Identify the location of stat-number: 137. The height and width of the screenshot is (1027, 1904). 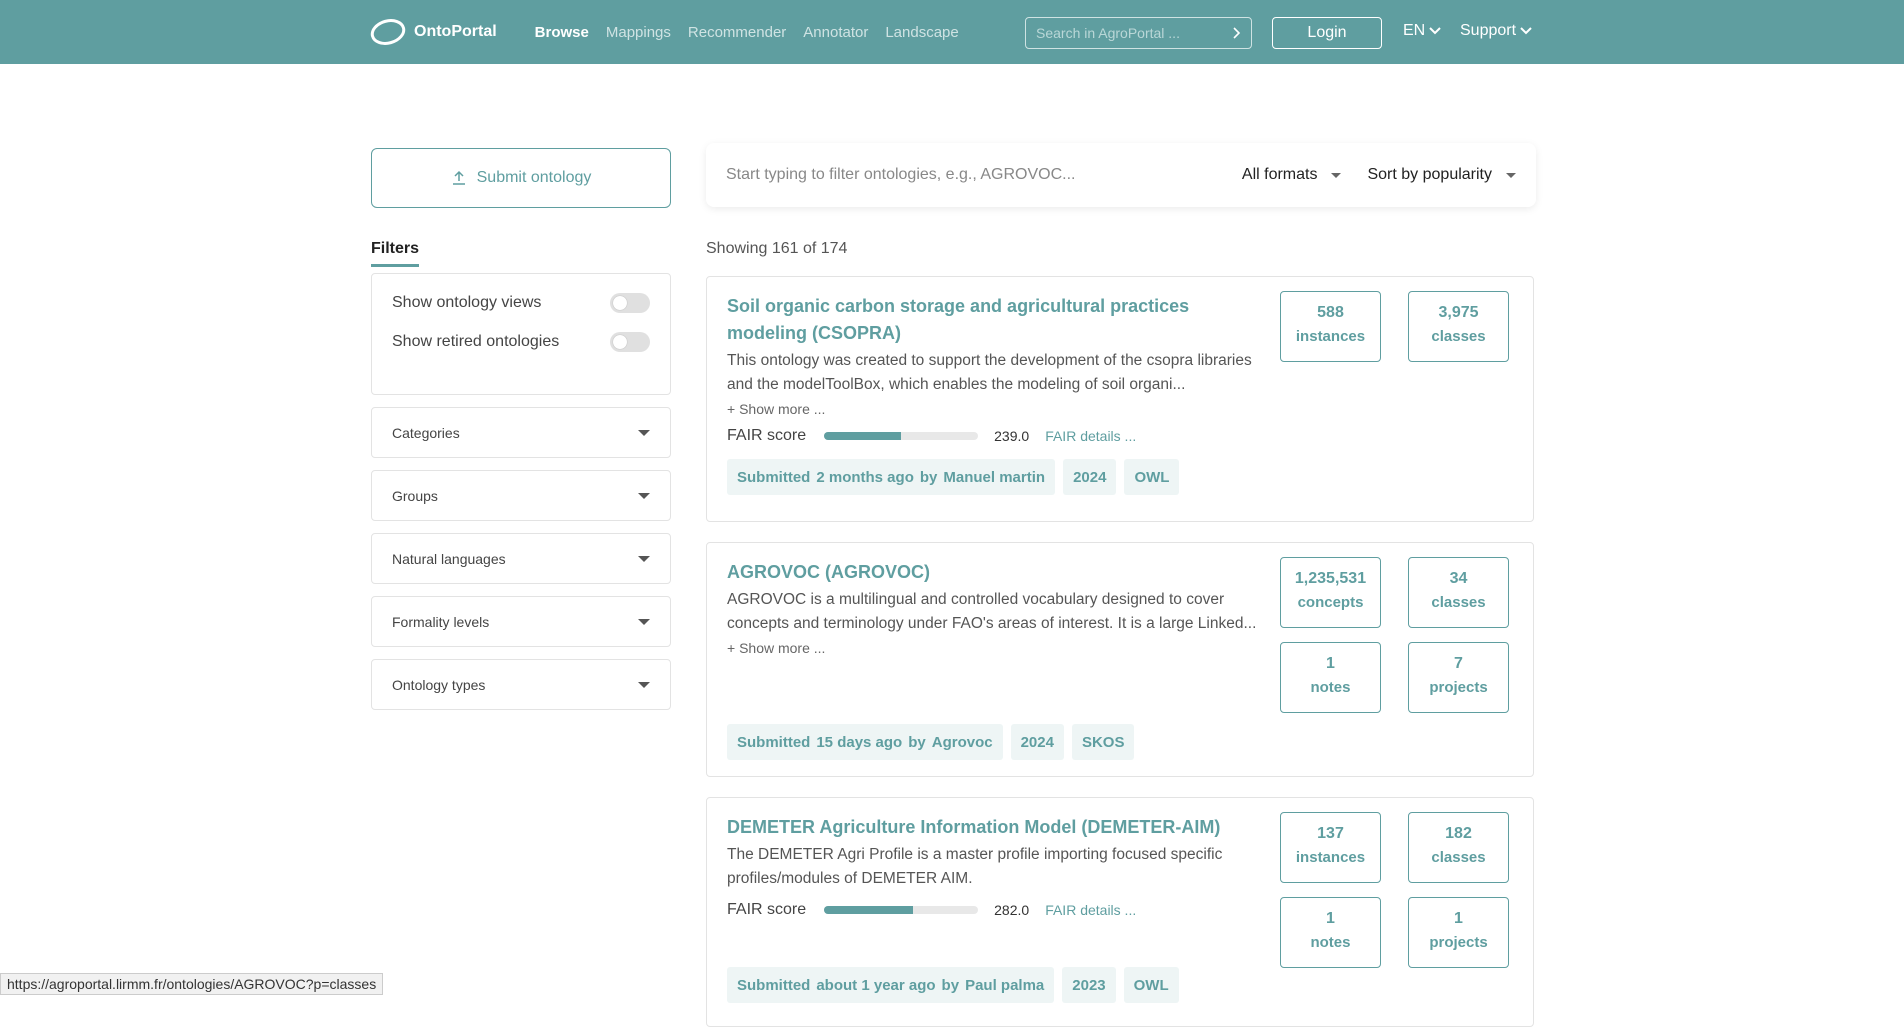
(1330, 833).